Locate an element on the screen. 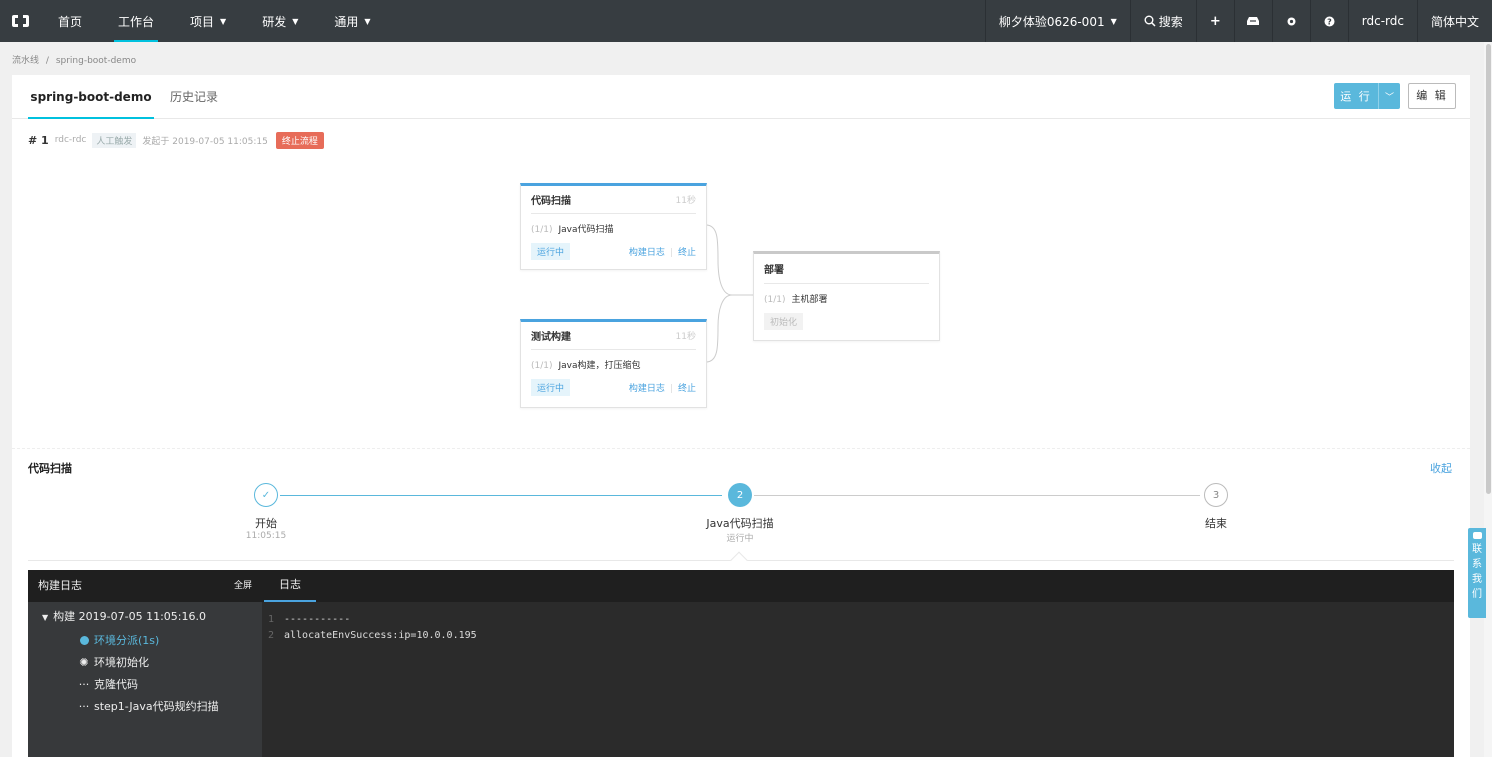  breadcrumb: 流水线 / spring-boot-demo is located at coordinates (76, 59).